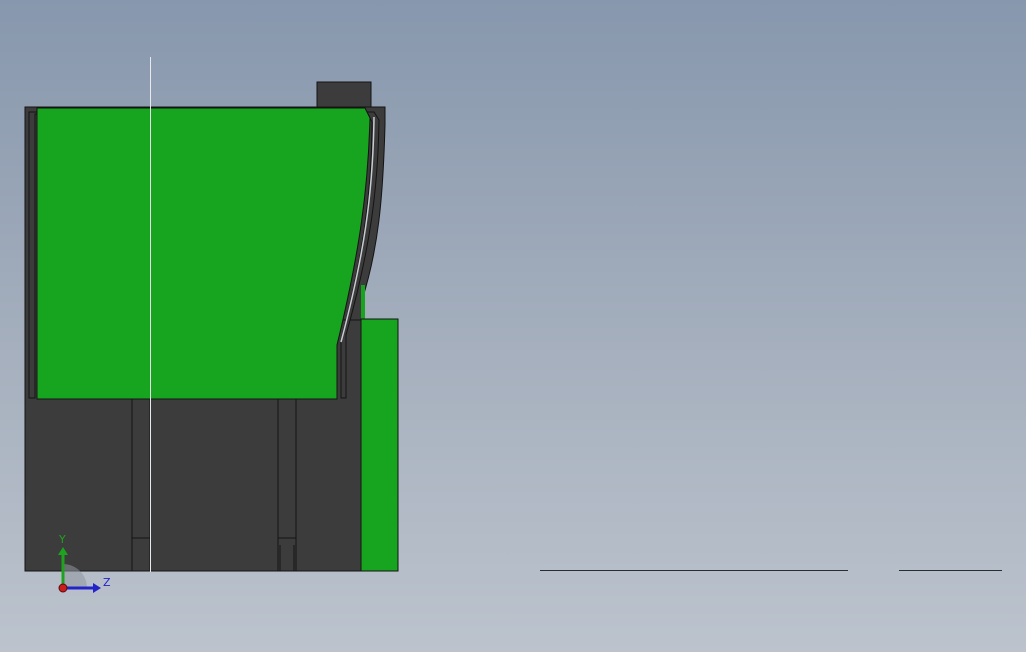 The image size is (1026, 652). I want to click on y-arrow-head, so click(63, 551).